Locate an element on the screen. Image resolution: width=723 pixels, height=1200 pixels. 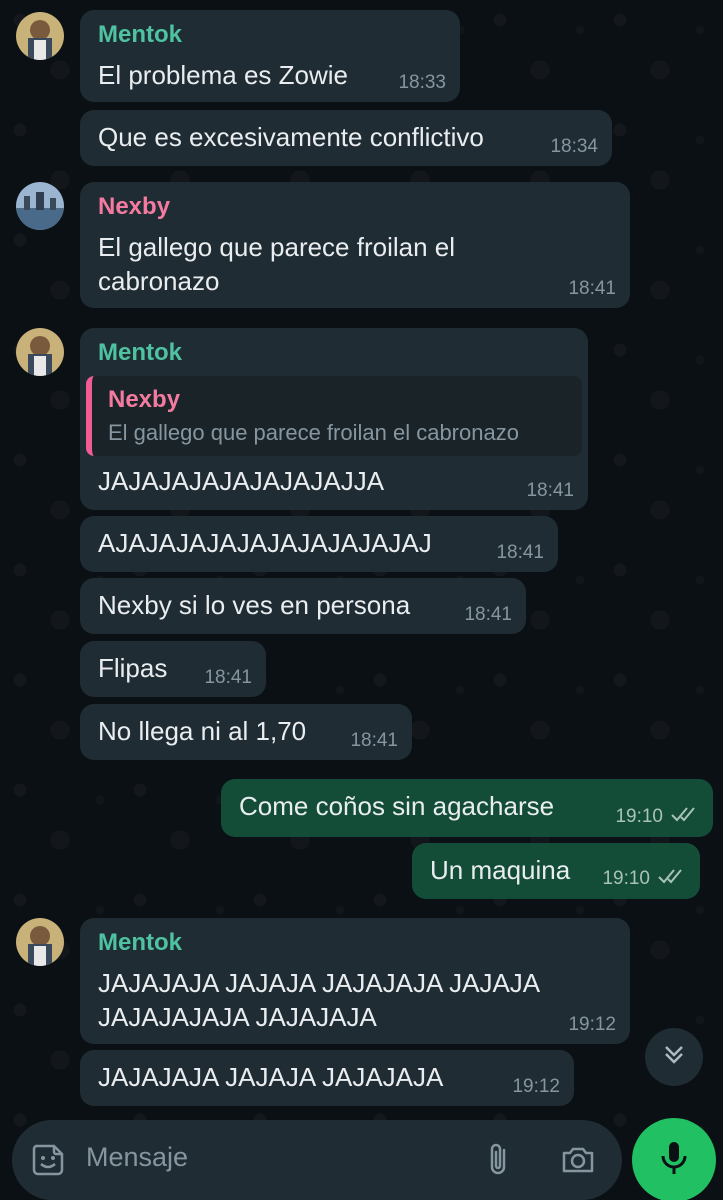
message-bubble: Que es excesivamente conflictivo 18:34 is located at coordinates (346, 138).